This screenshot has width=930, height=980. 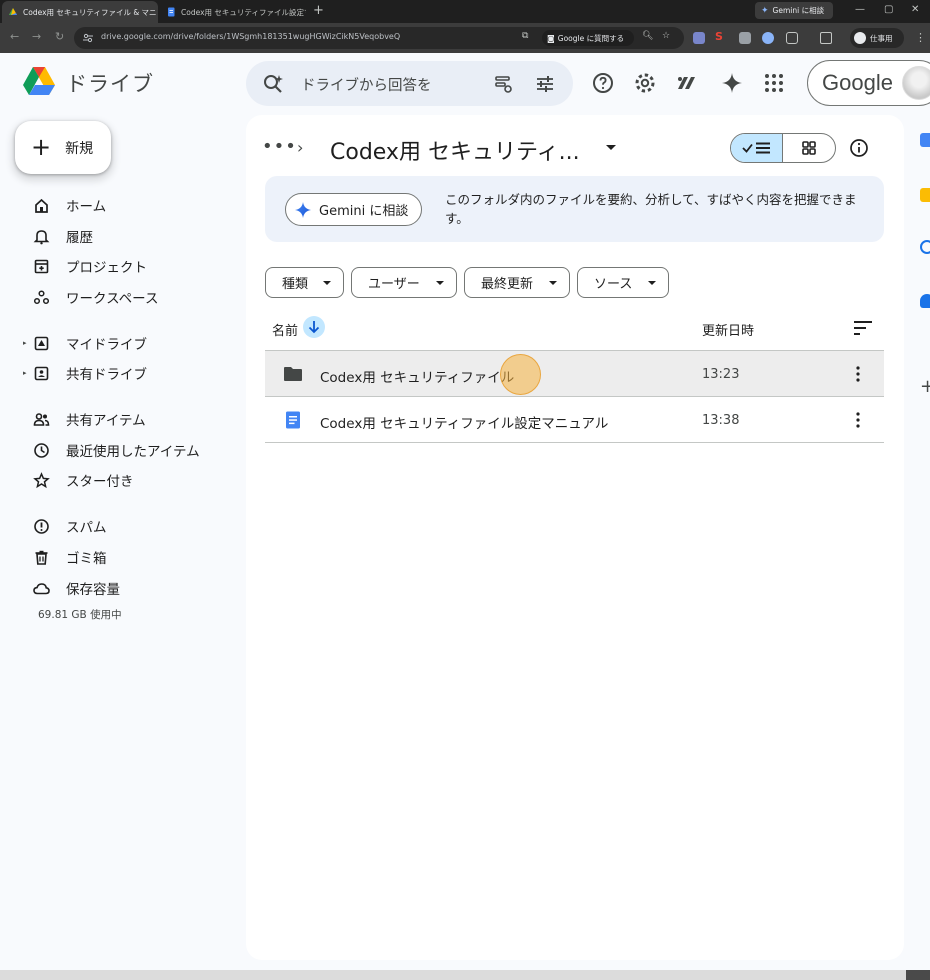 I want to click on check-list-icon, so click(x=755, y=148).